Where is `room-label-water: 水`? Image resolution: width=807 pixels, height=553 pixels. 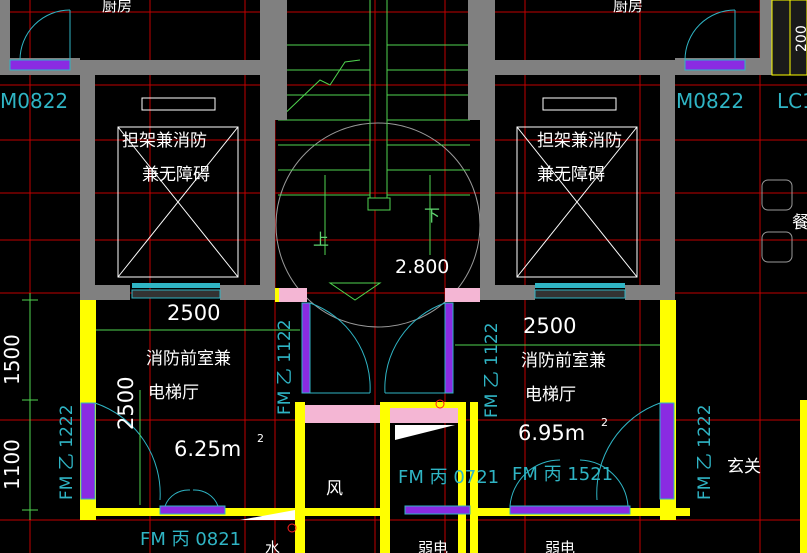 room-label-water: 水 is located at coordinates (272, 546).